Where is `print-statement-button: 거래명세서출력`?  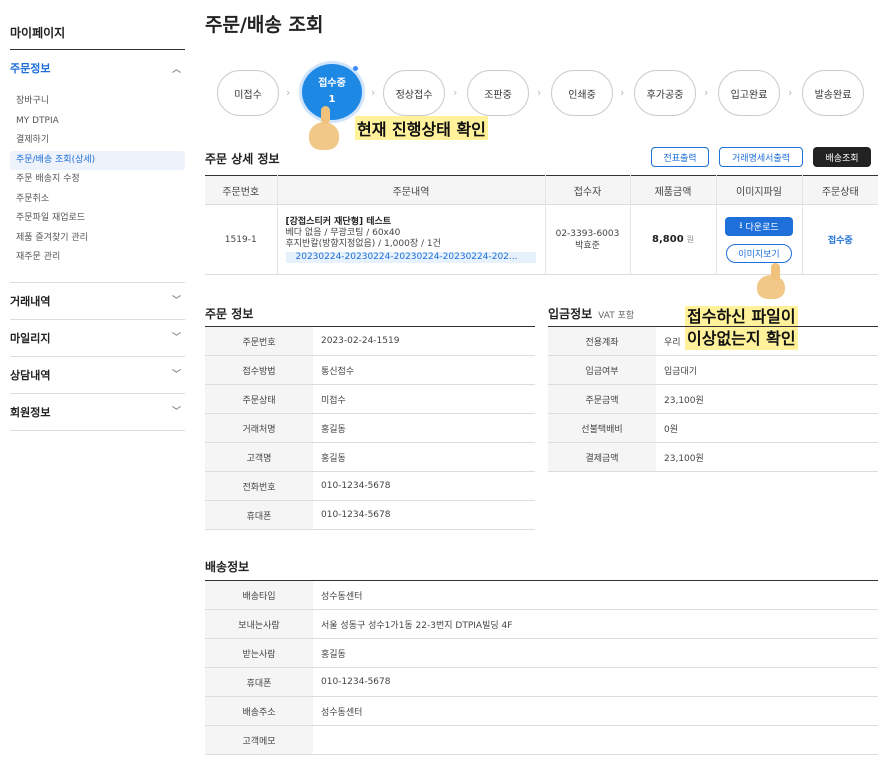 print-statement-button: 거래명세서출력 is located at coordinates (761, 157).